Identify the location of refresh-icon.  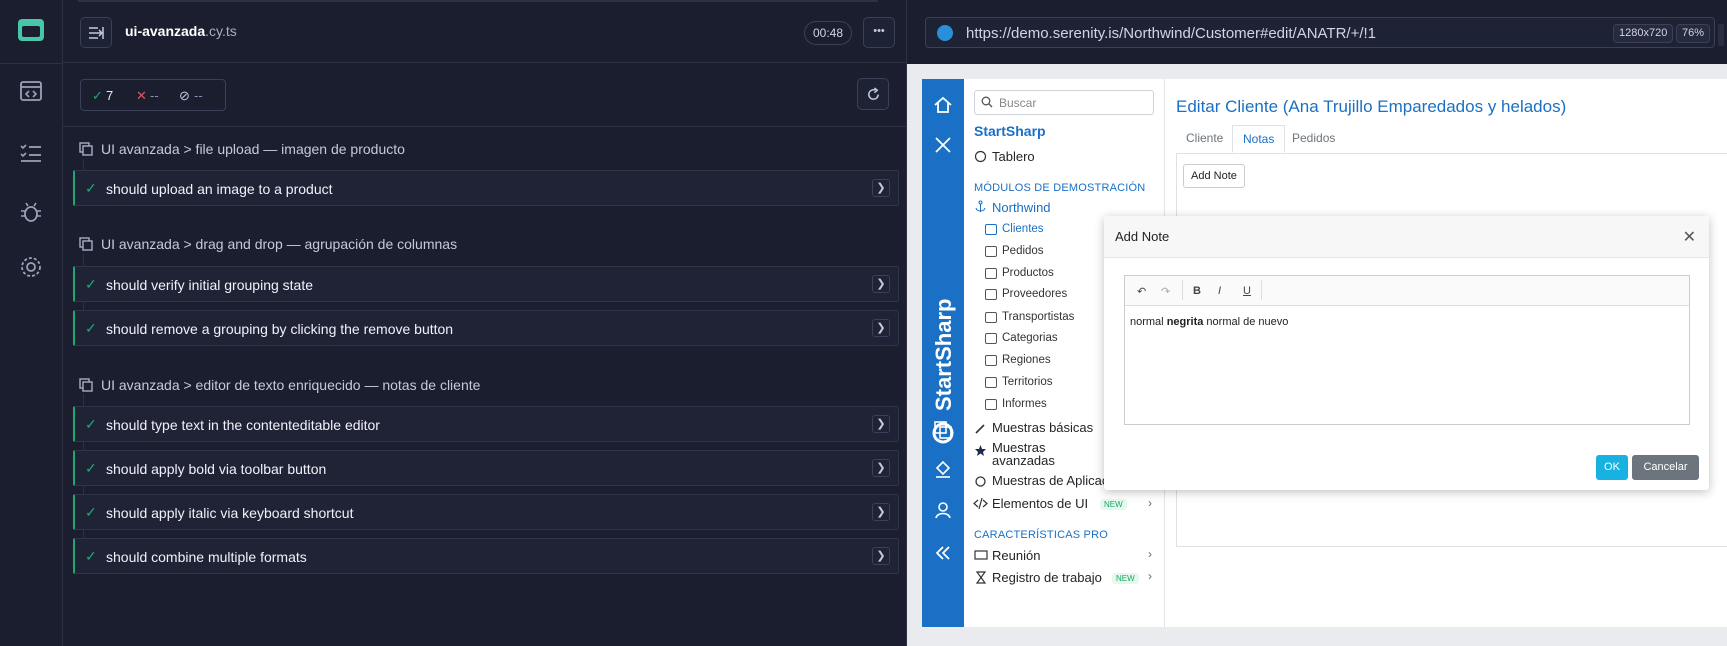
(873, 93).